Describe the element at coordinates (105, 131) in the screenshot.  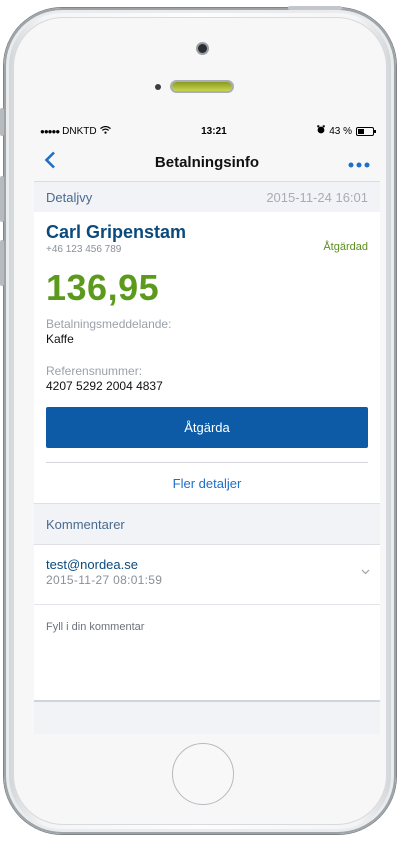
I see `wifi-icon` at that location.